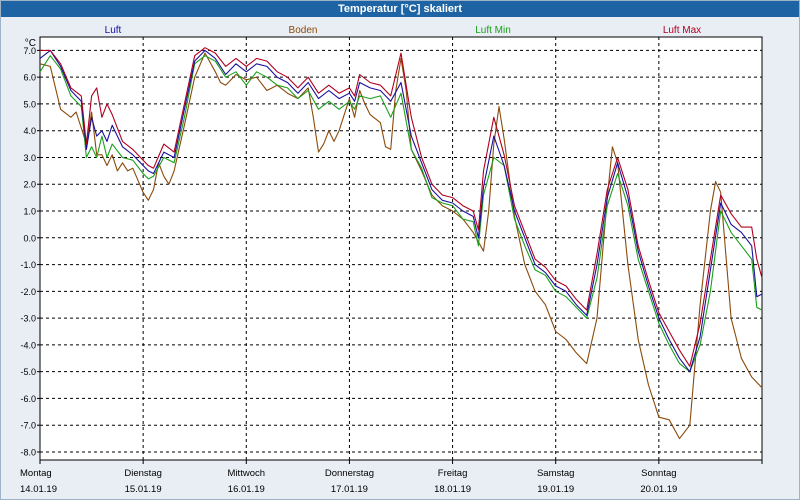 The height and width of the screenshot is (500, 800). What do you see at coordinates (36, 473) in the screenshot?
I see `x-day-label: Montag` at bounding box center [36, 473].